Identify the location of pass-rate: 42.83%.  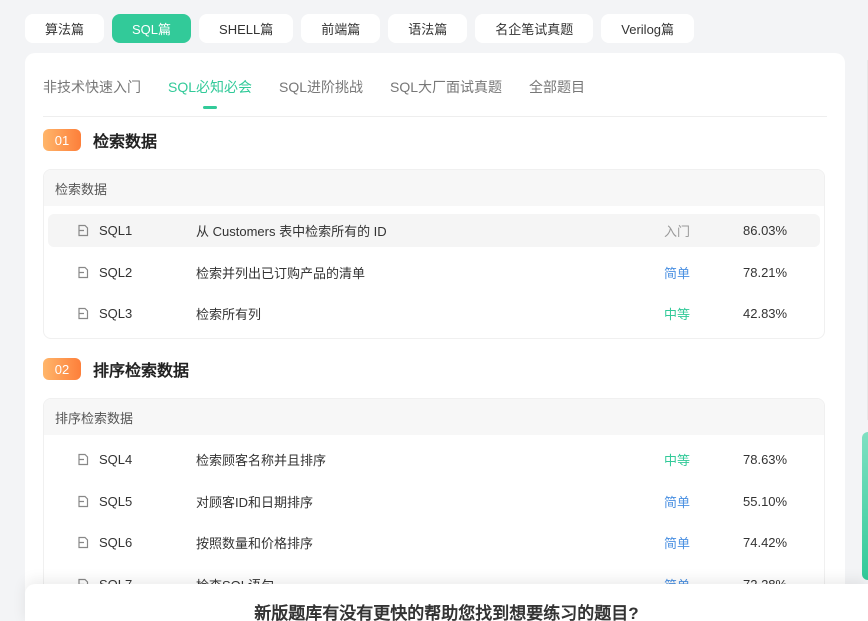
(765, 313).